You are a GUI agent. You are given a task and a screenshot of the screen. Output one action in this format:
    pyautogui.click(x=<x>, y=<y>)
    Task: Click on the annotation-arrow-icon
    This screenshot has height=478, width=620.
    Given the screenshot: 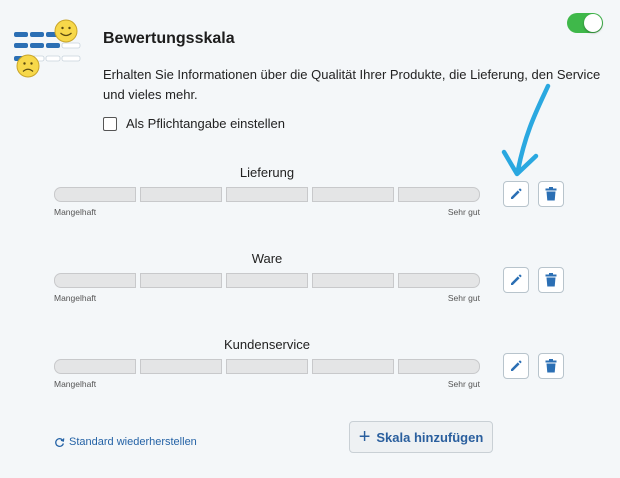 What is the action you would take?
    pyautogui.click(x=526, y=130)
    